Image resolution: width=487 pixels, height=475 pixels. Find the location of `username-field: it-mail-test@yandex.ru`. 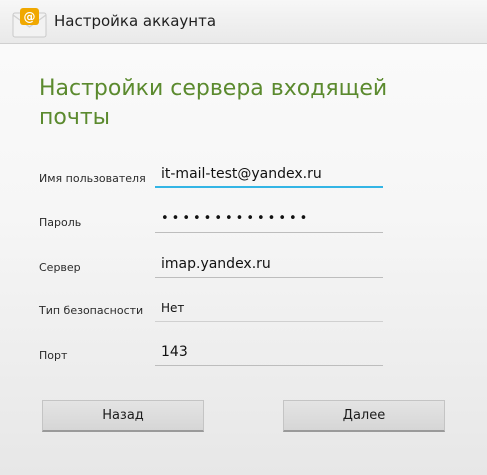

username-field: it-mail-test@yandex.ru is located at coordinates (269, 176).